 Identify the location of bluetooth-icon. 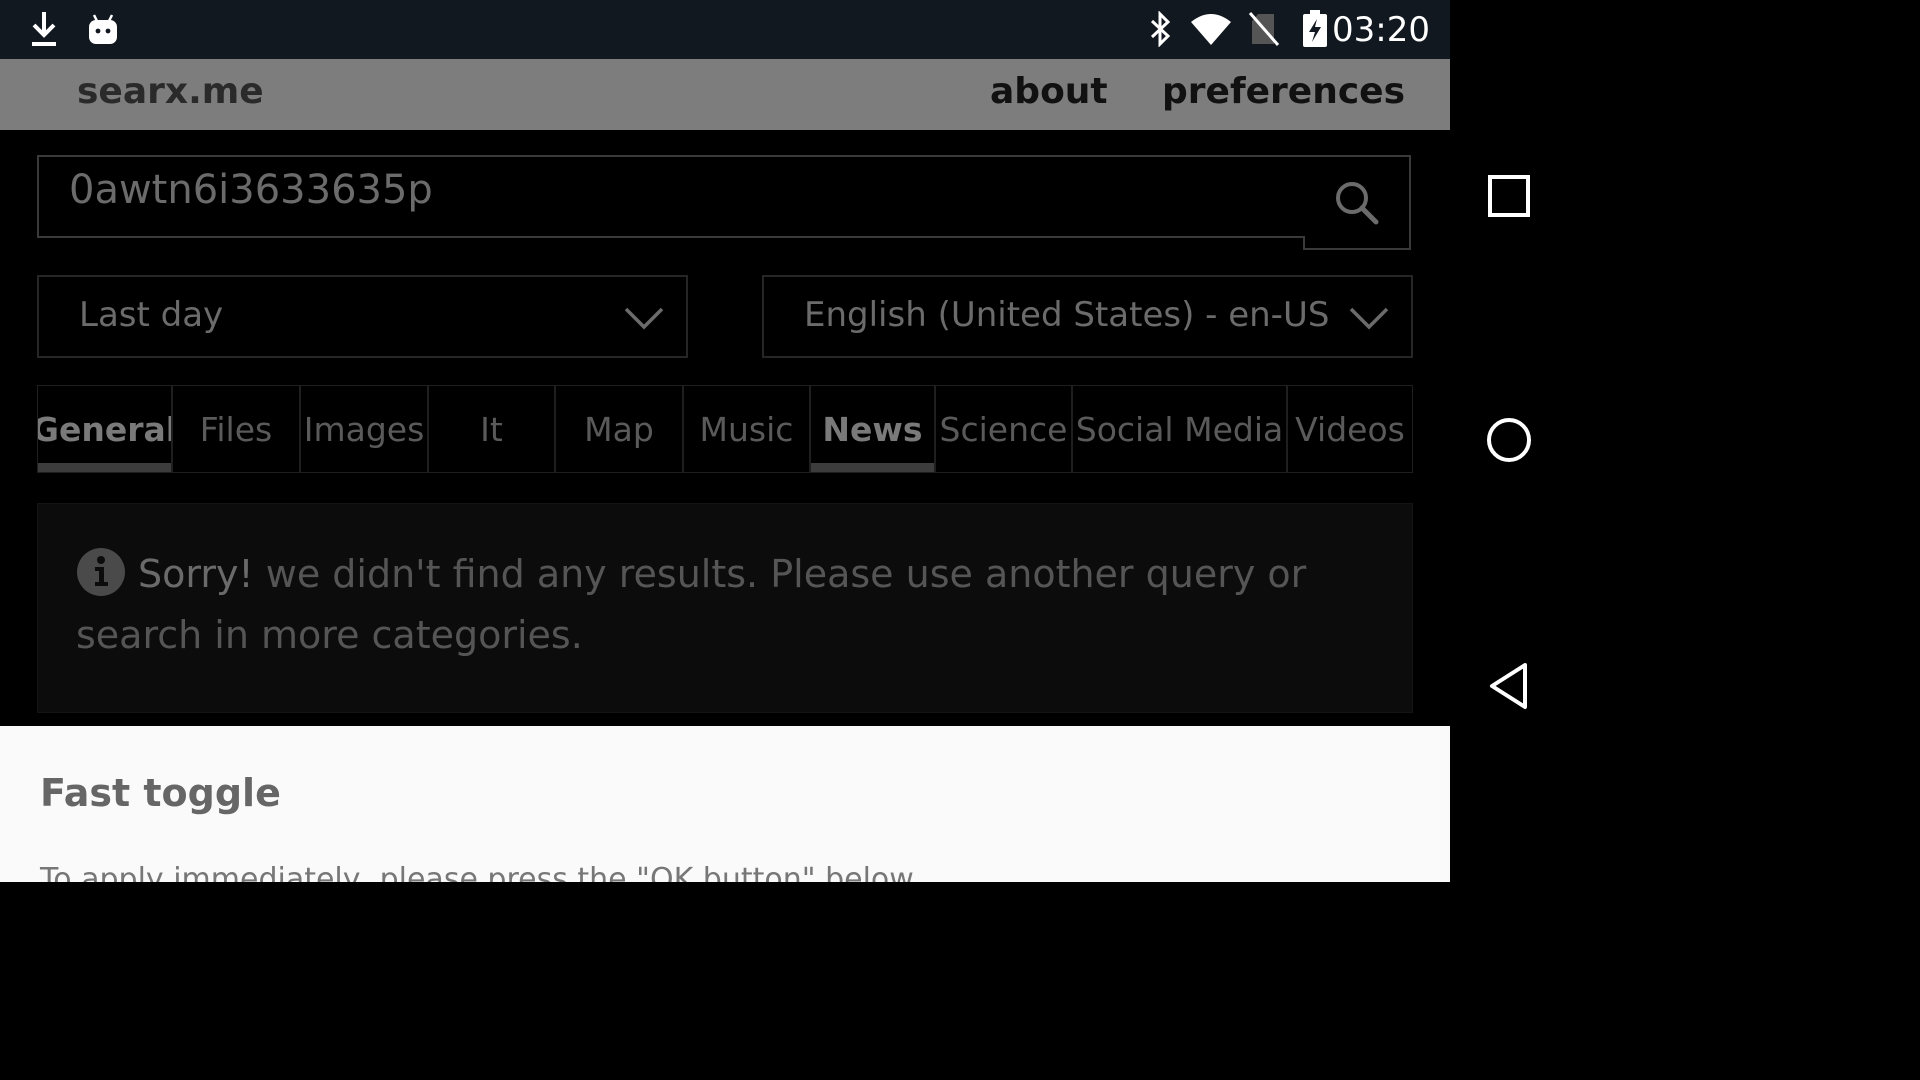
(1160, 29).